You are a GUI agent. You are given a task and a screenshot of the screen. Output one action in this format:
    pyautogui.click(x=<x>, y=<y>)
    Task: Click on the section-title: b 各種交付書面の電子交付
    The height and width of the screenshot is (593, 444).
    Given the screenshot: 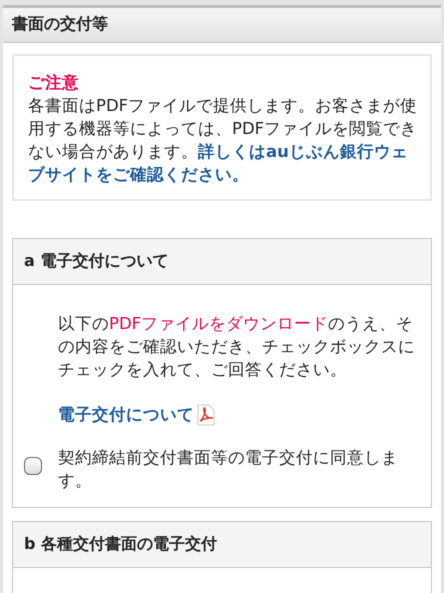 What is the action you would take?
    pyautogui.click(x=121, y=544)
    